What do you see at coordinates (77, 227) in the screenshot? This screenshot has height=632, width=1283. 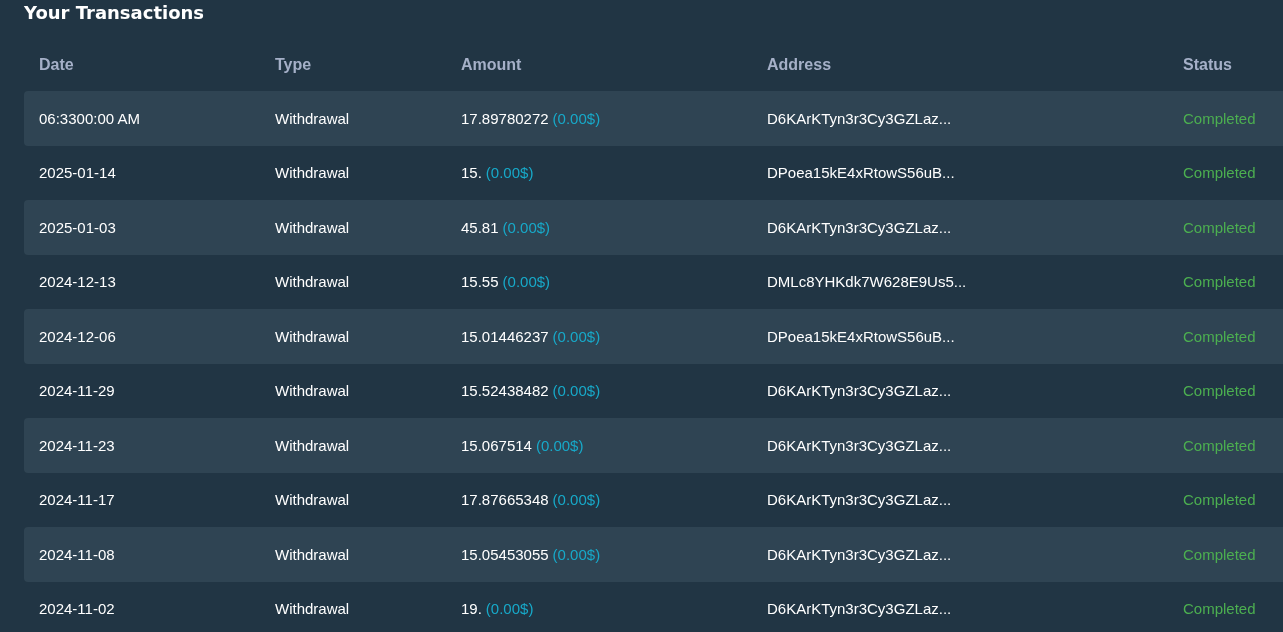 I see `date-cell-text: 2025-01-03` at bounding box center [77, 227].